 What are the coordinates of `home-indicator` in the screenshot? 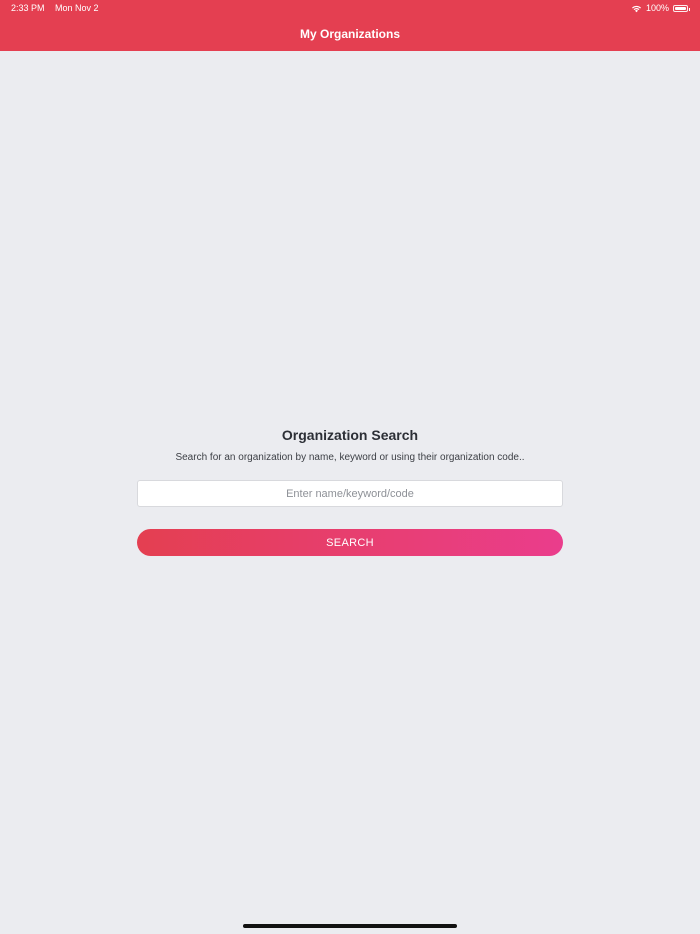 It's located at (350, 926).